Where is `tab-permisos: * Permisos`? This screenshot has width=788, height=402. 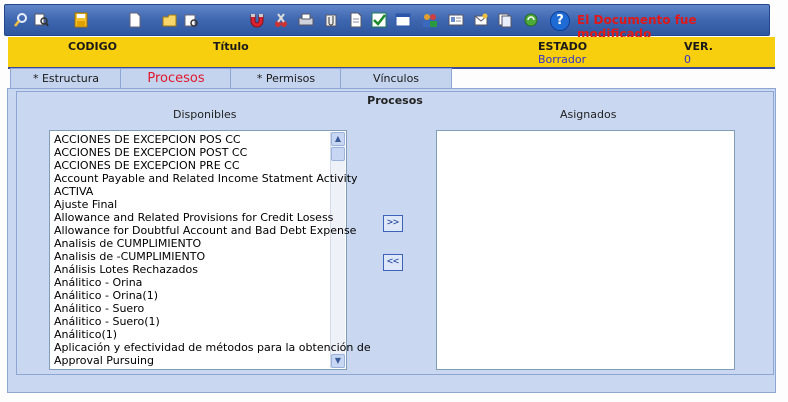 tab-permisos: * Permisos is located at coordinates (286, 78).